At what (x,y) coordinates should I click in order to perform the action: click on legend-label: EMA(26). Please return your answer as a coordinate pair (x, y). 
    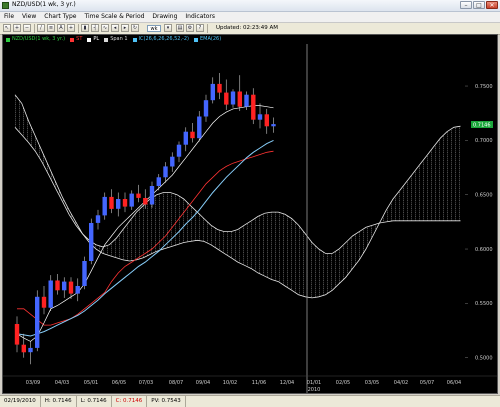
    Looking at the image, I should click on (210, 39).